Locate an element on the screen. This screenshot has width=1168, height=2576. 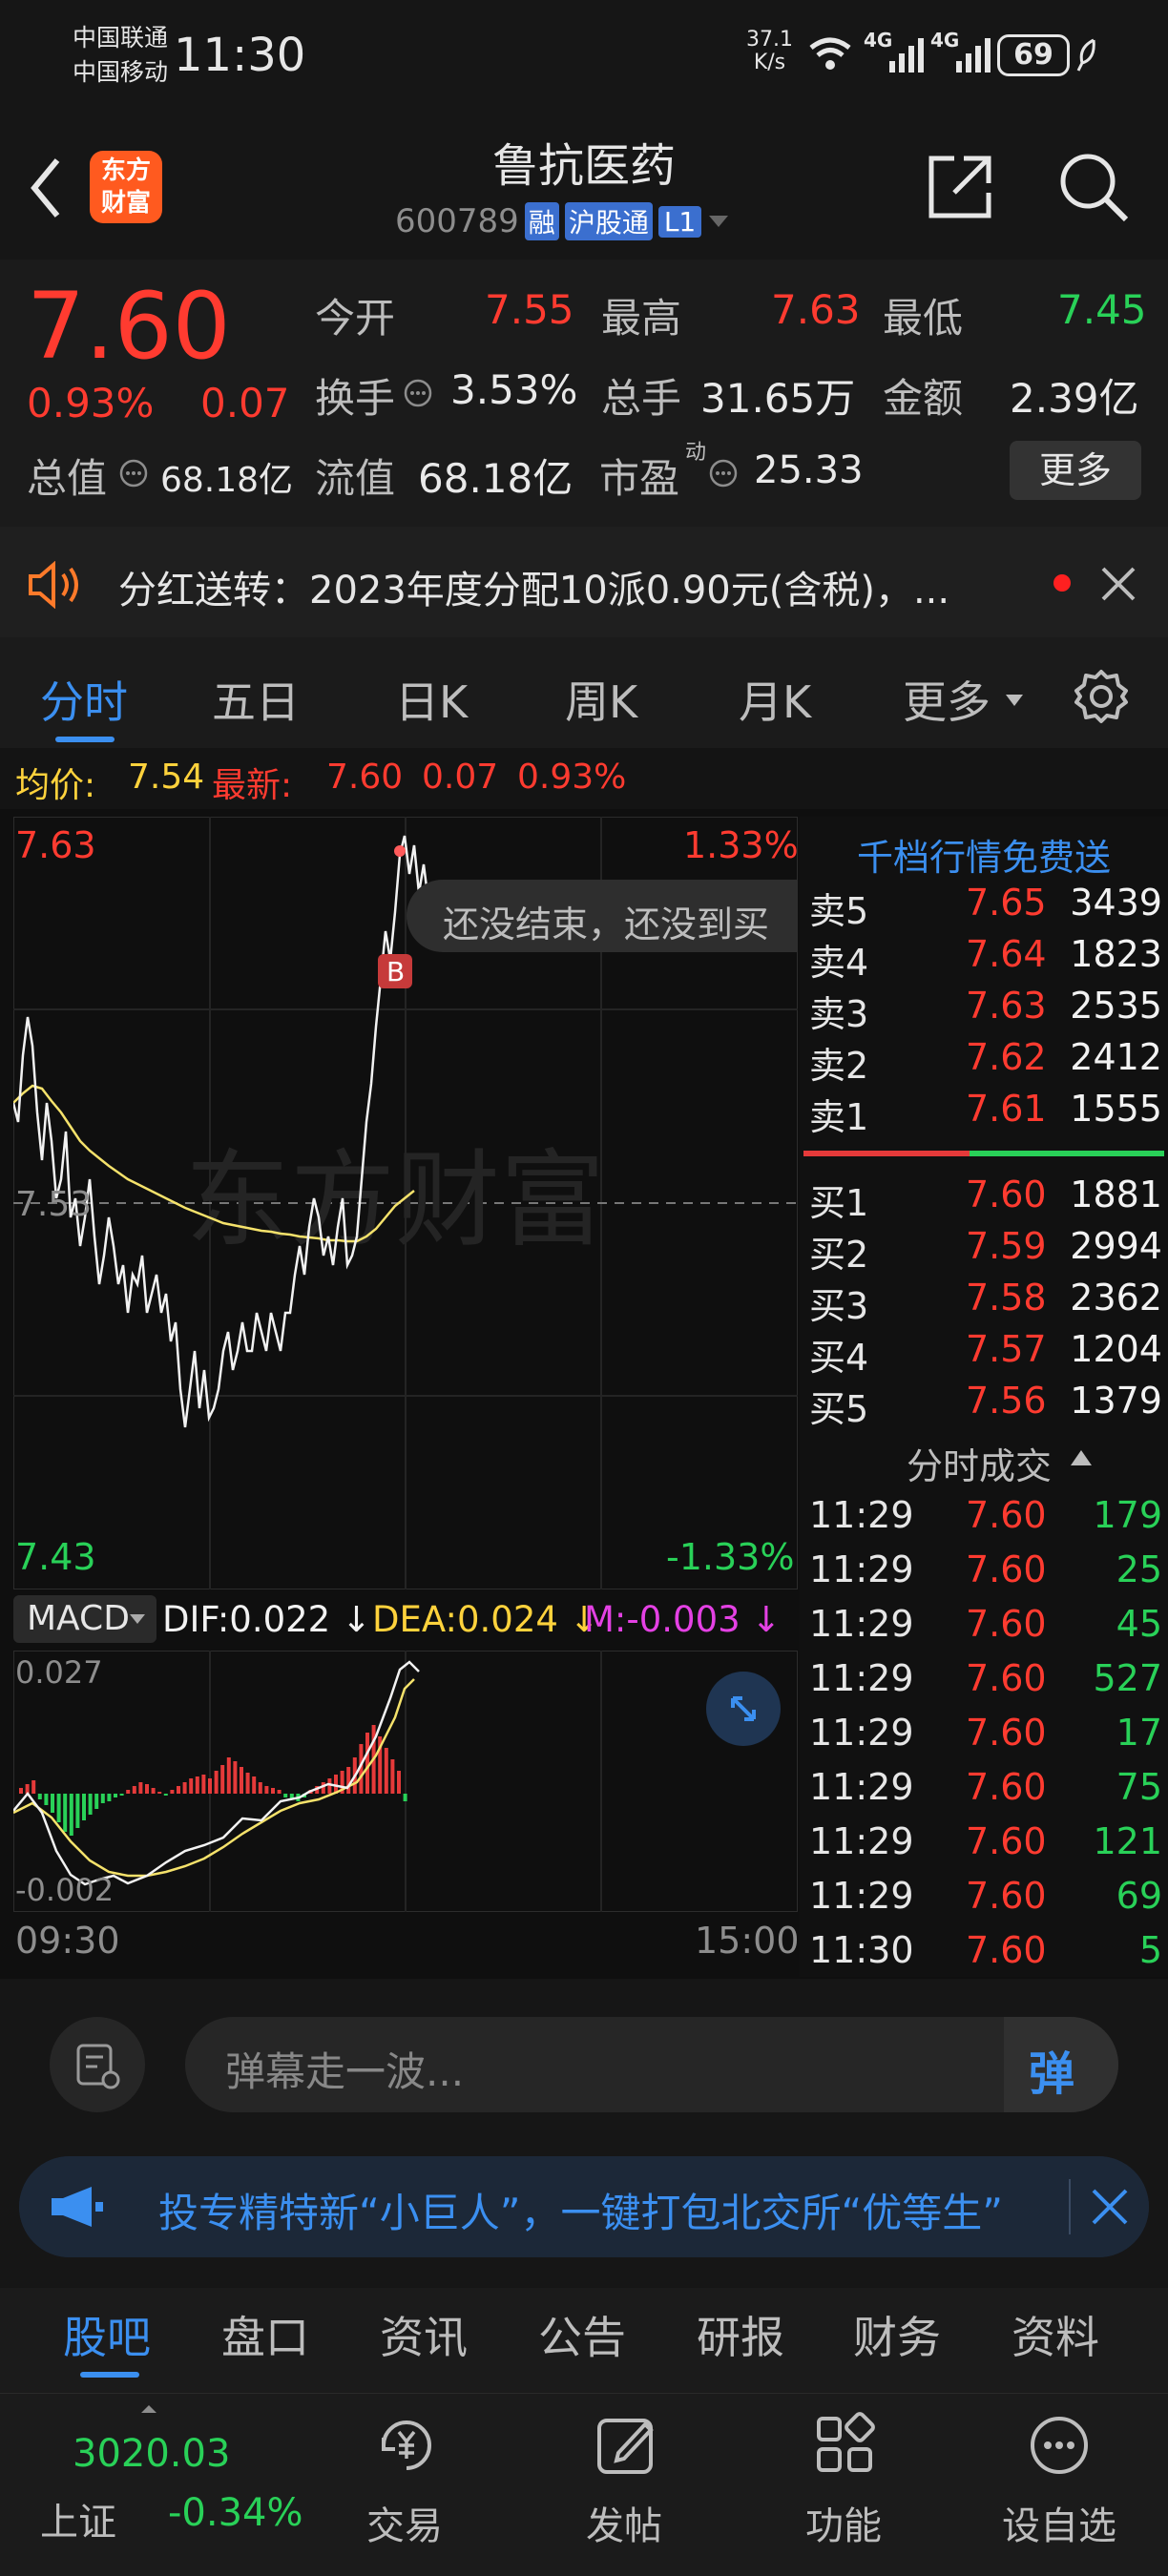
ask-row: 卖3 7.63 2535 is located at coordinates (985, 1010).